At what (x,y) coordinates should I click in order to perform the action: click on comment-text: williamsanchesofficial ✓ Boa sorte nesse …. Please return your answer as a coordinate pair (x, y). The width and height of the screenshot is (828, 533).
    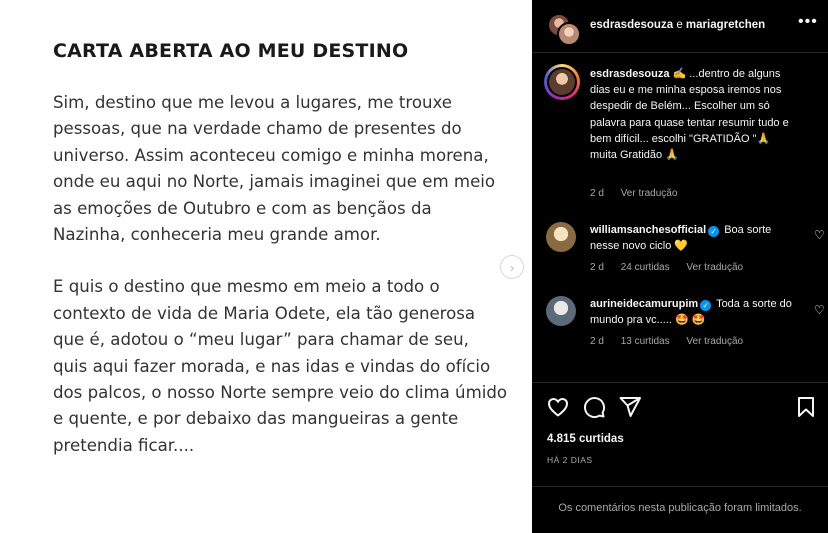
    Looking at the image, I should click on (695, 238).